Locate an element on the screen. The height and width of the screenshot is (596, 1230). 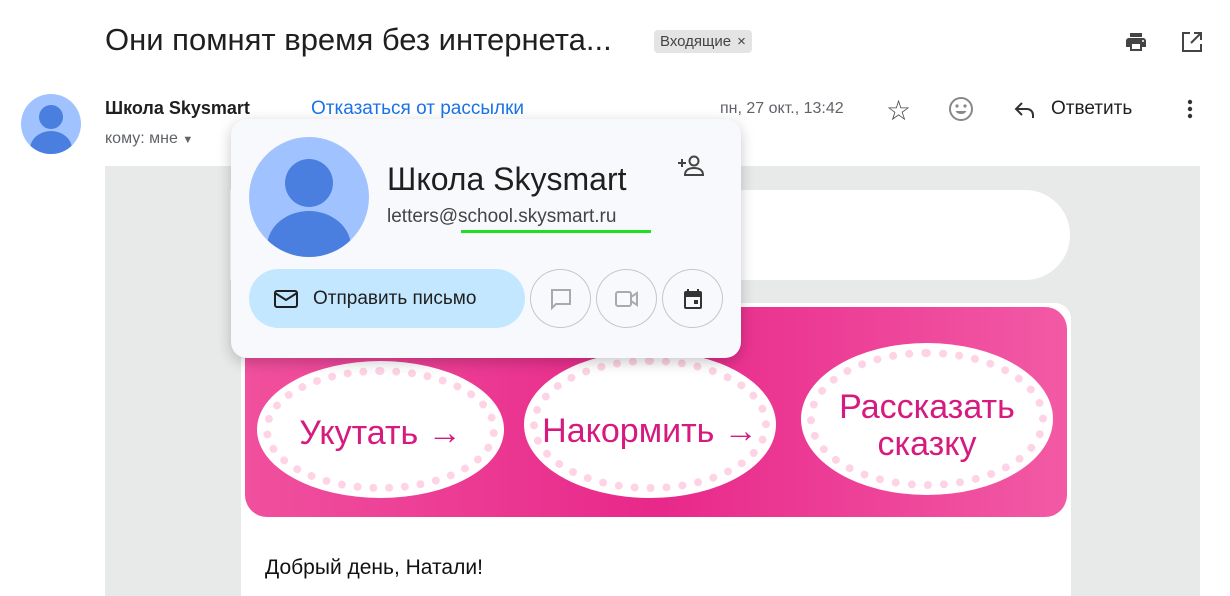
banner-text-1: Укутать → is located at coordinates (380, 433).